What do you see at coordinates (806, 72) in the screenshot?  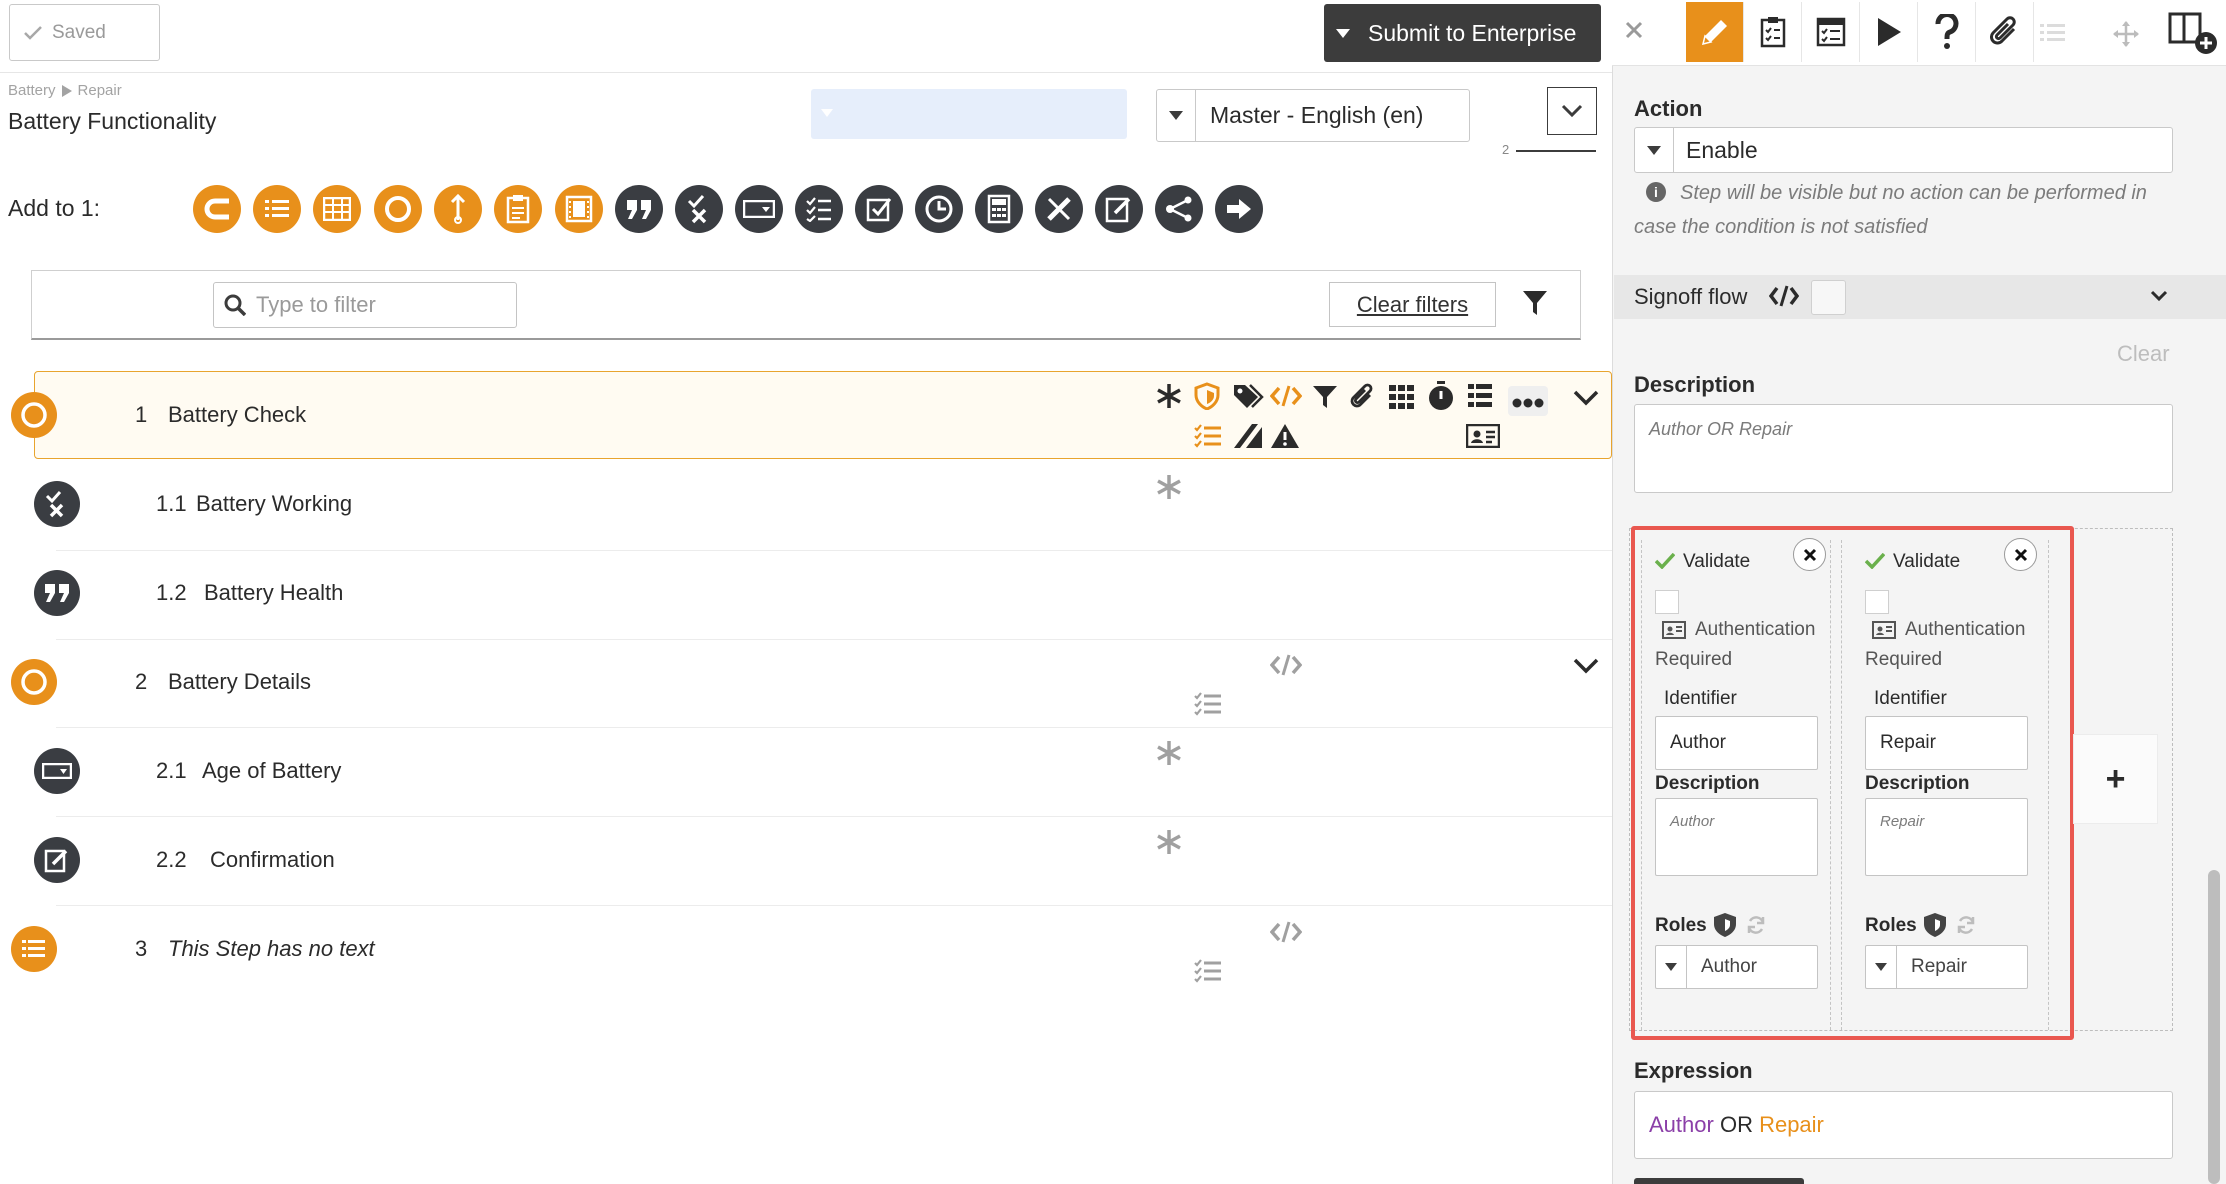 I see `divider` at bounding box center [806, 72].